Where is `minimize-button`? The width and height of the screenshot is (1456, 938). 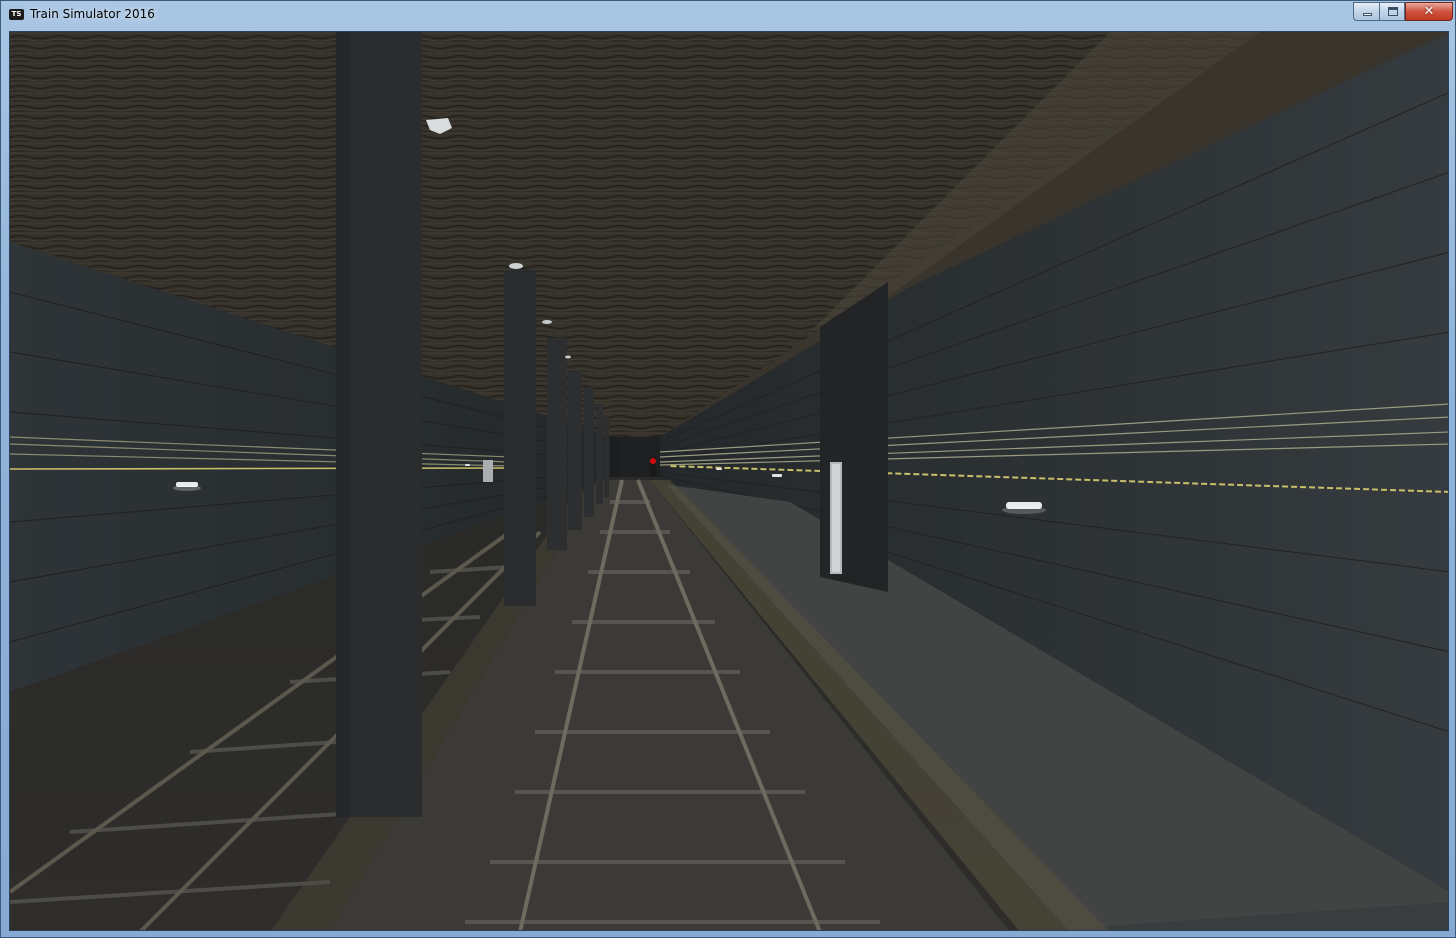
minimize-button is located at coordinates (1366, 11).